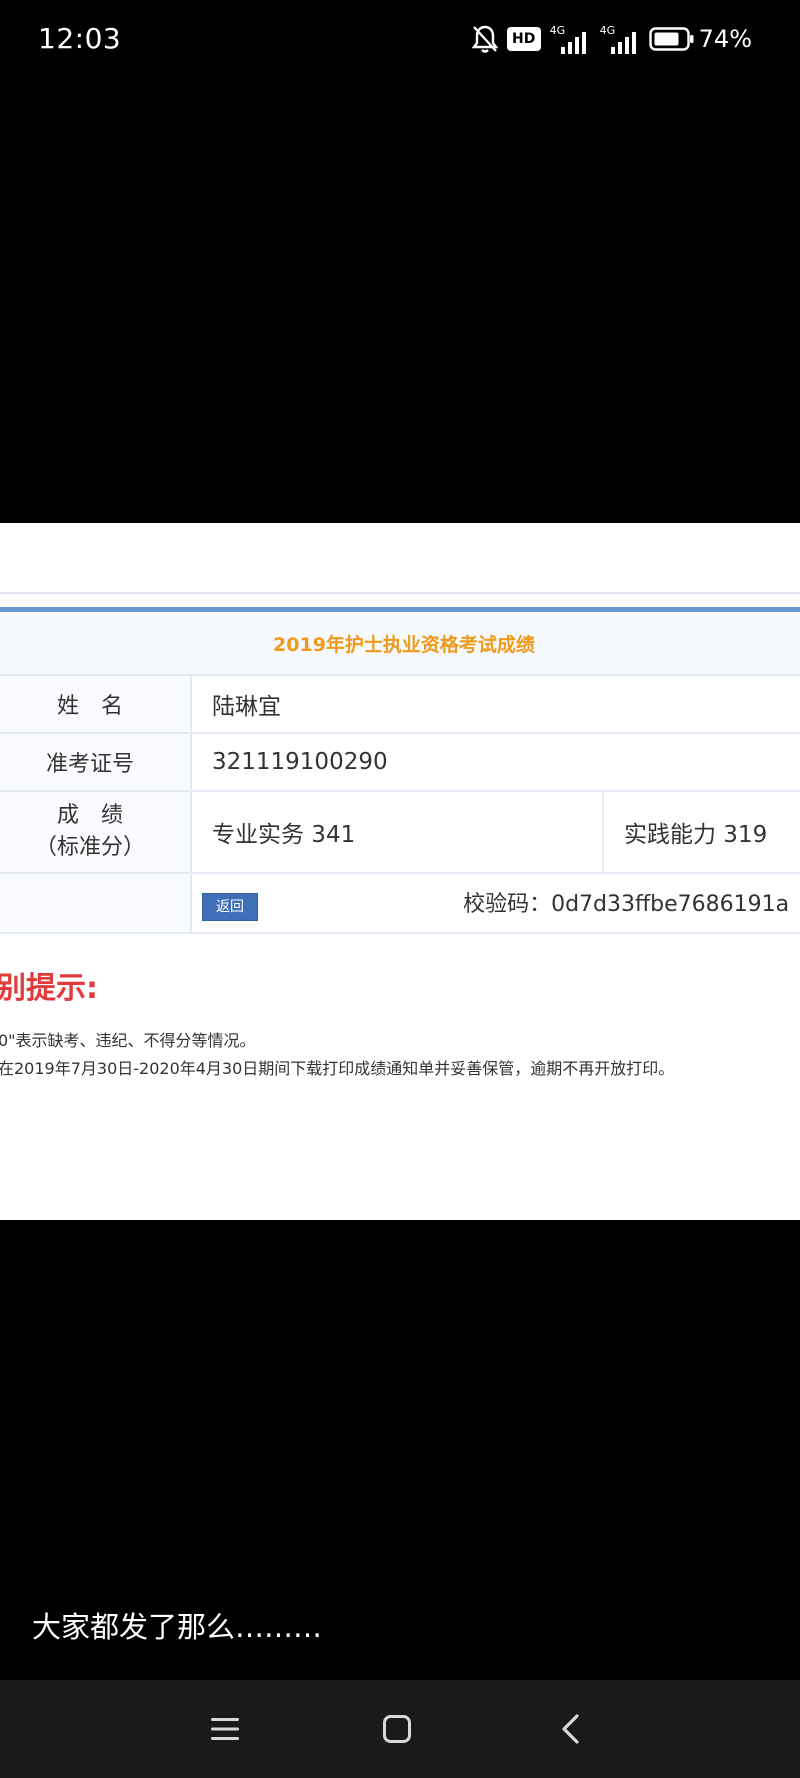 This screenshot has width=800, height=1778. I want to click on hd-icon: HD, so click(523, 39).